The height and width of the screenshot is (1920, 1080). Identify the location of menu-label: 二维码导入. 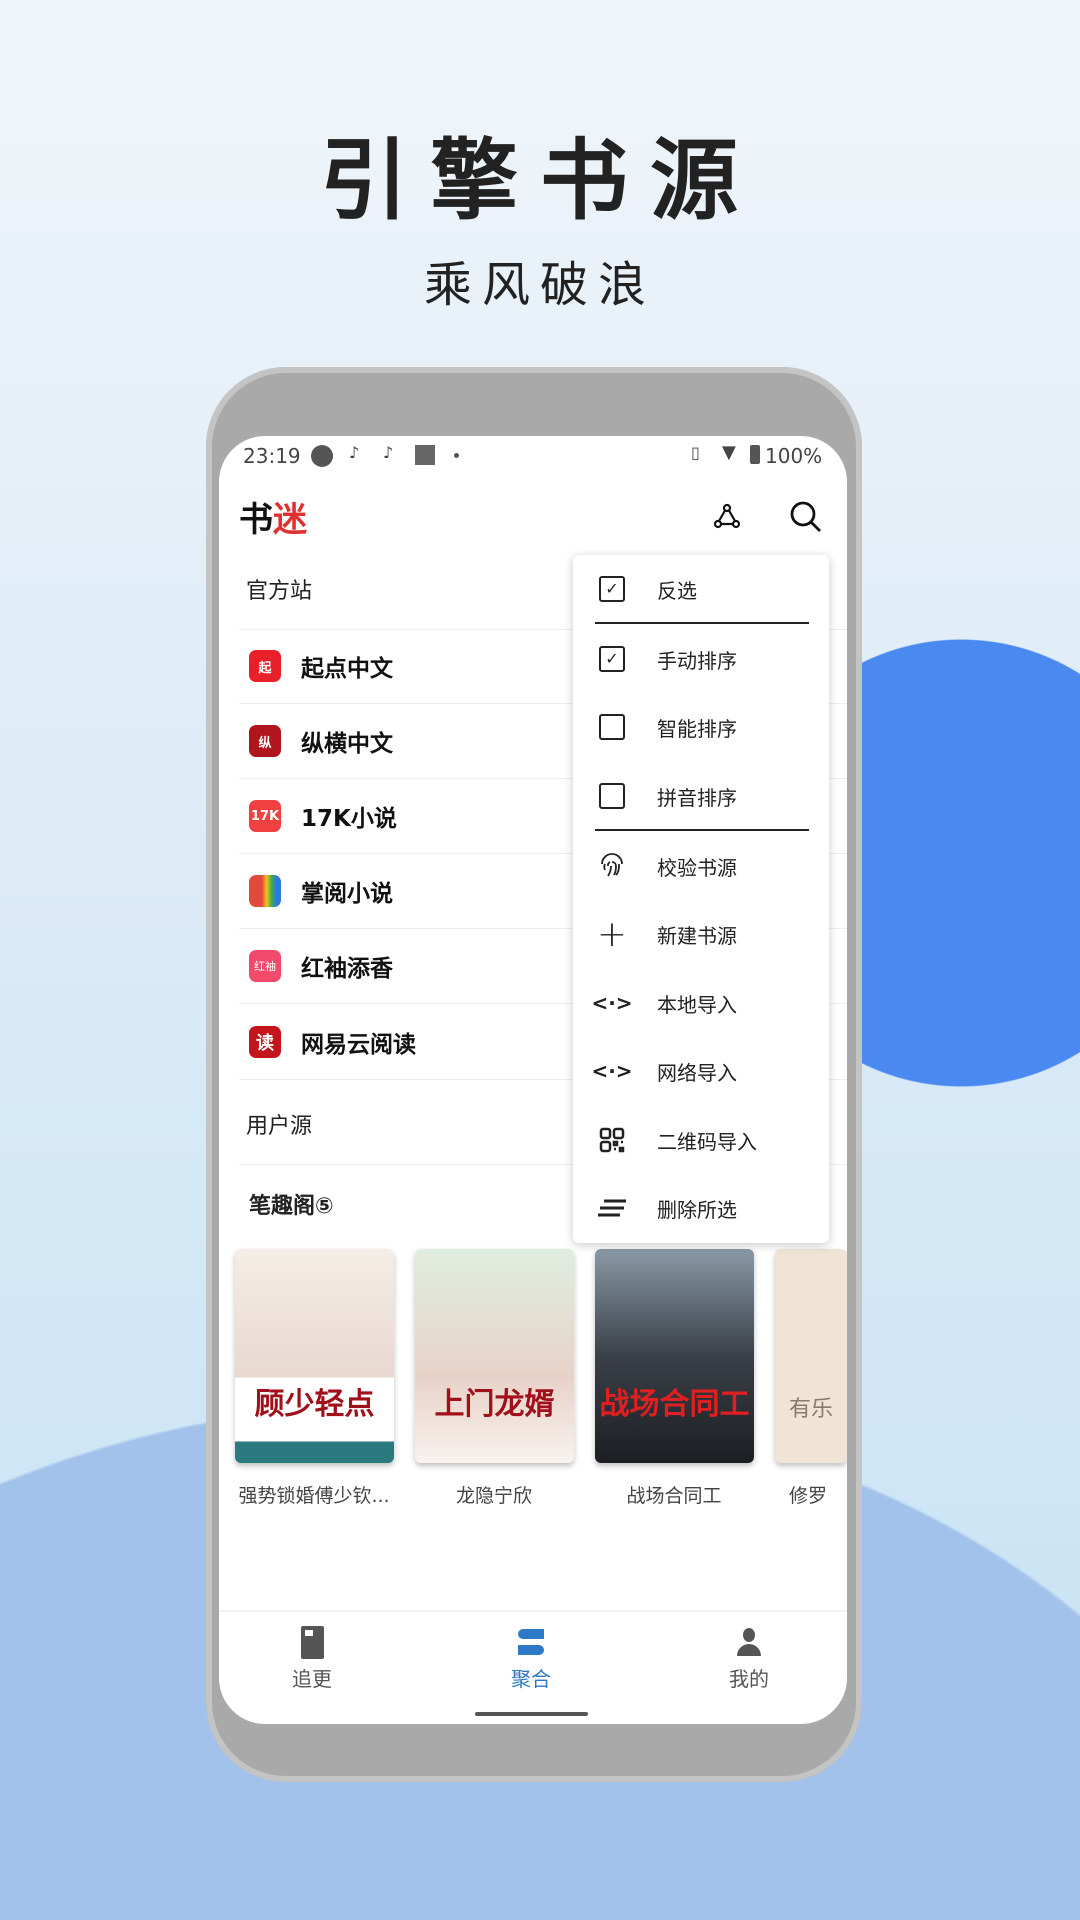
(707, 1141).